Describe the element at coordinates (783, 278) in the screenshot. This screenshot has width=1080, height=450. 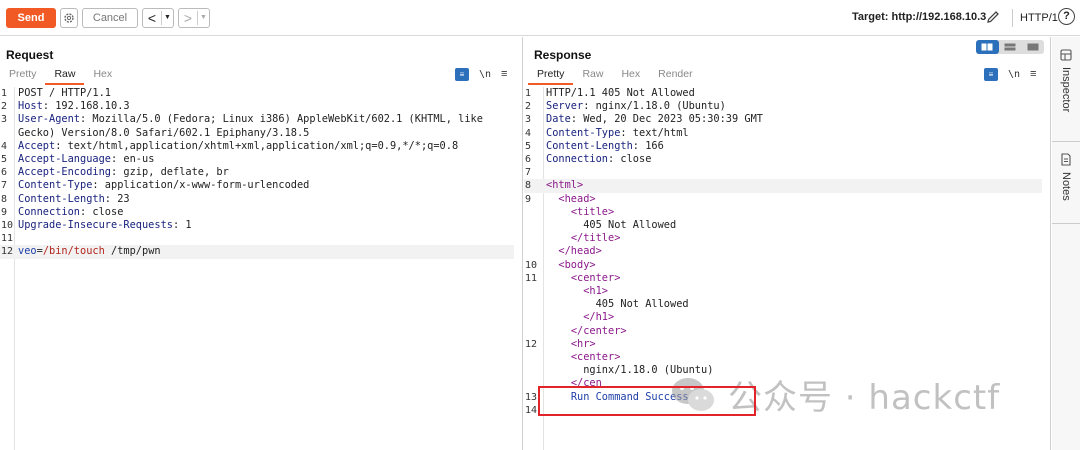
I see `code-line: 11 <center>` at that location.